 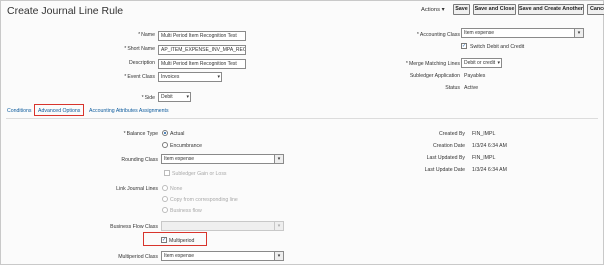 I want to click on multiperiod-class-dropdown-button: ▾, so click(x=279, y=256).